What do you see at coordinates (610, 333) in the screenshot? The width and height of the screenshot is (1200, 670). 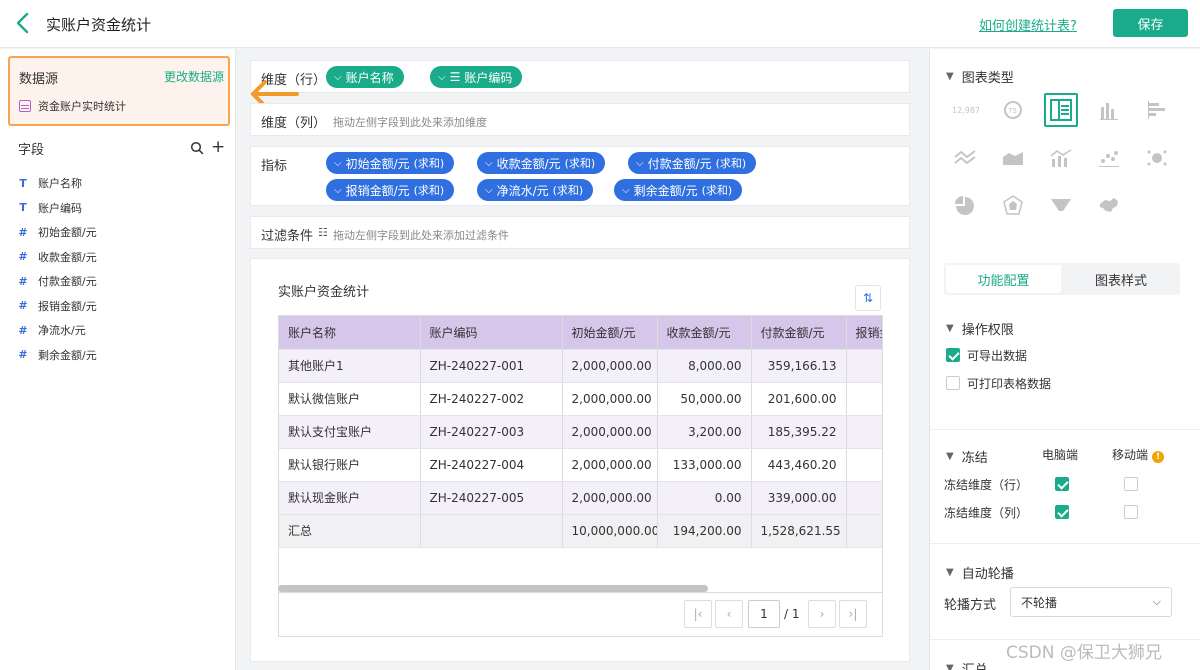 I see `column-header: 初始金额/元` at bounding box center [610, 333].